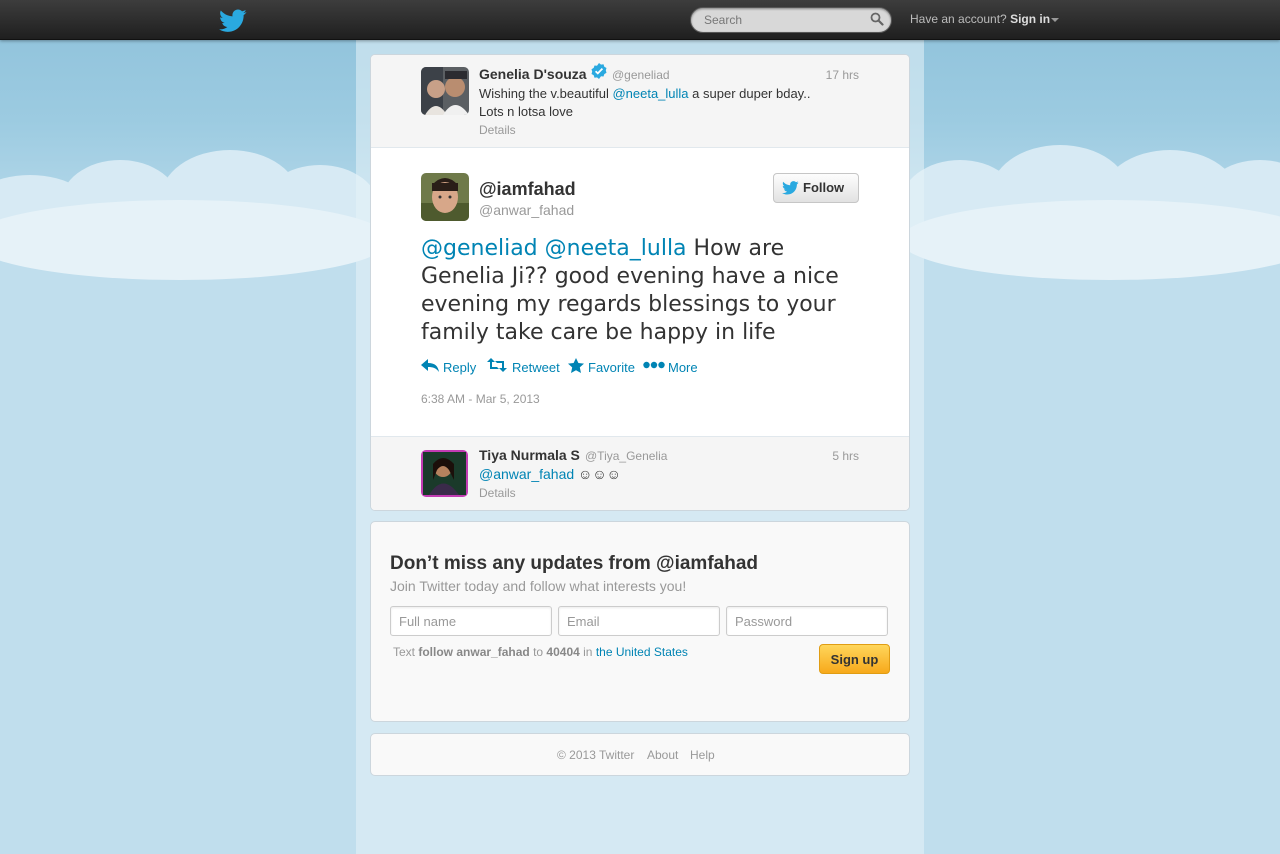 The height and width of the screenshot is (854, 1280). What do you see at coordinates (526, 111) in the screenshot?
I see `tweet-text-line2: Lots n lotsa love` at bounding box center [526, 111].